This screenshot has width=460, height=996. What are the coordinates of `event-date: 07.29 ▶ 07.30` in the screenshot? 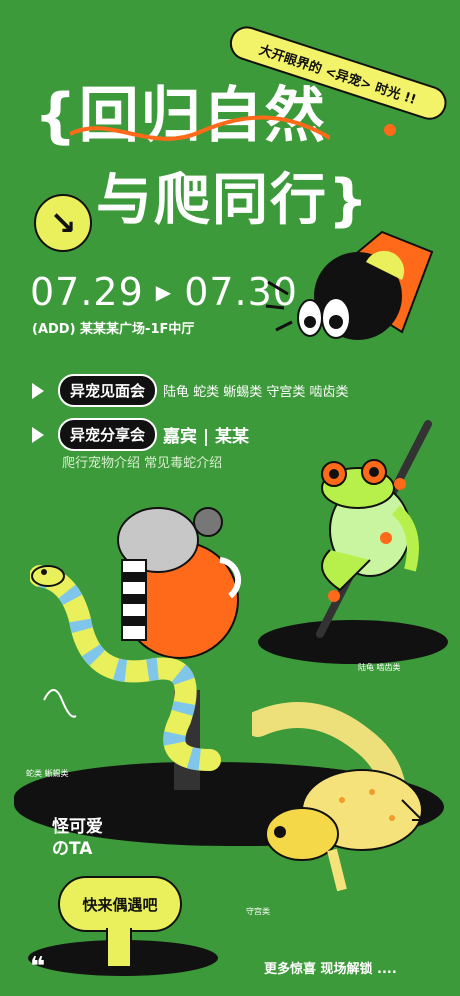 It's located at (164, 292).